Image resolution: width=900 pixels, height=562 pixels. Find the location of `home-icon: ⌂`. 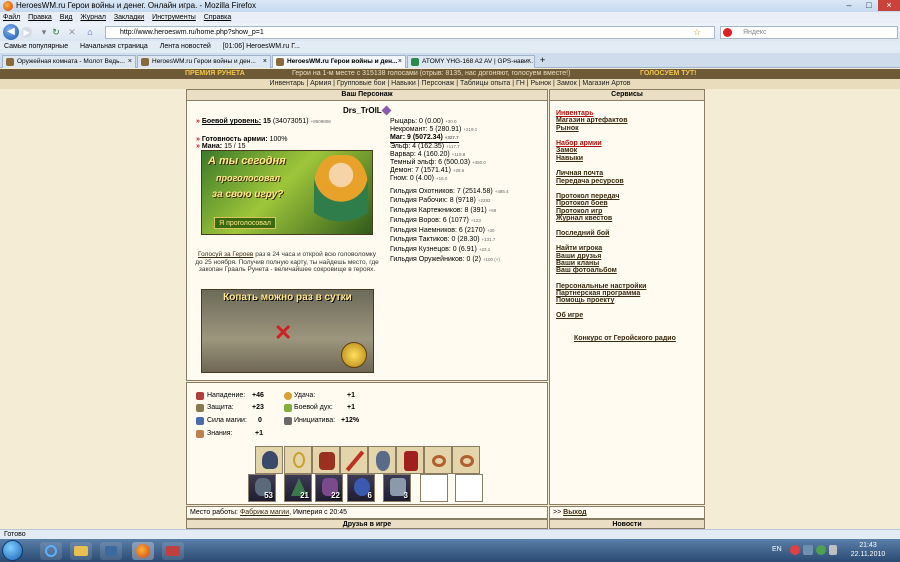

home-icon: ⌂ is located at coordinates (90, 32).